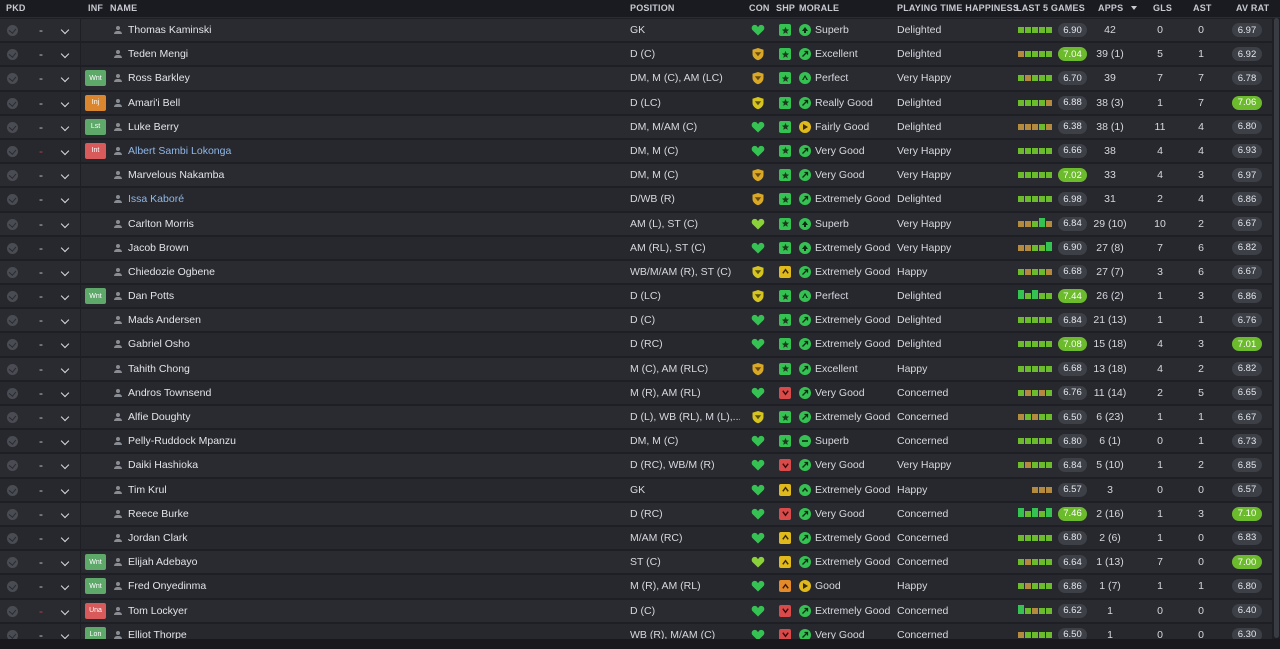 This screenshot has width=1280, height=649. I want to click on header-name: NAME, so click(123, 8).